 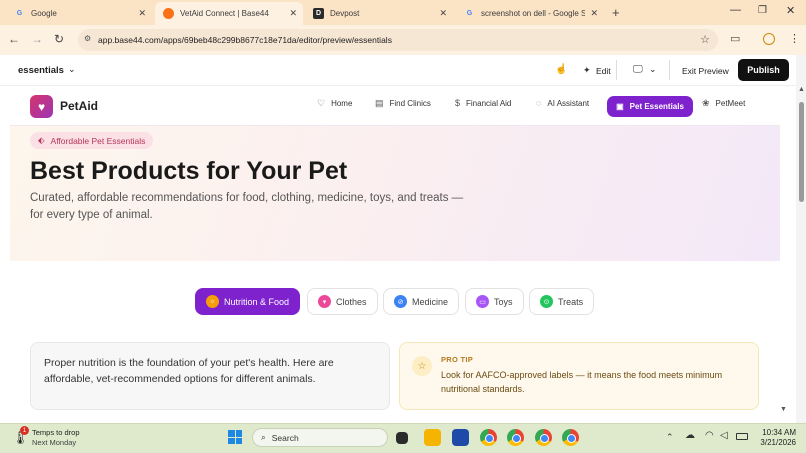 I want to click on weather-subtitle: Next Monday, so click(x=54, y=442).